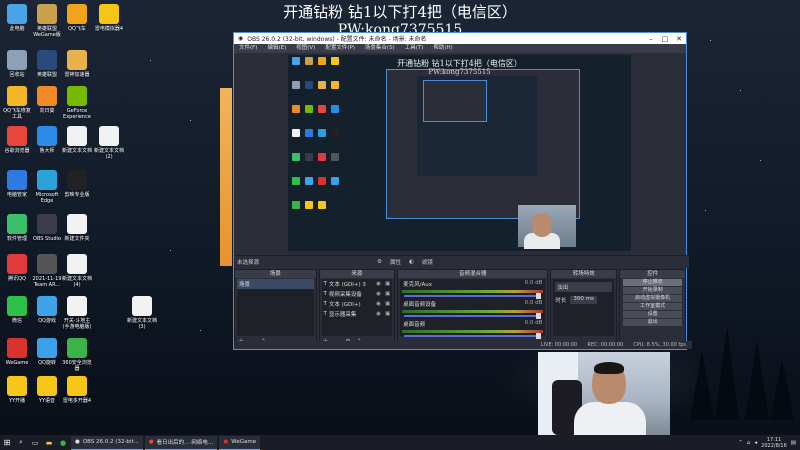 The image size is (800, 450). What do you see at coordinates (49, 442) in the screenshot?
I see `file-explorer-icon: ▬` at bounding box center [49, 442].